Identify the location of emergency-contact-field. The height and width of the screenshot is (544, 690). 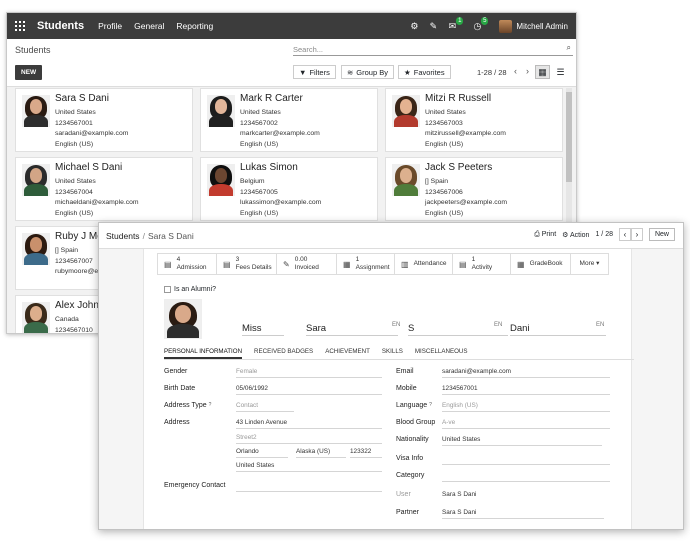
(309, 486).